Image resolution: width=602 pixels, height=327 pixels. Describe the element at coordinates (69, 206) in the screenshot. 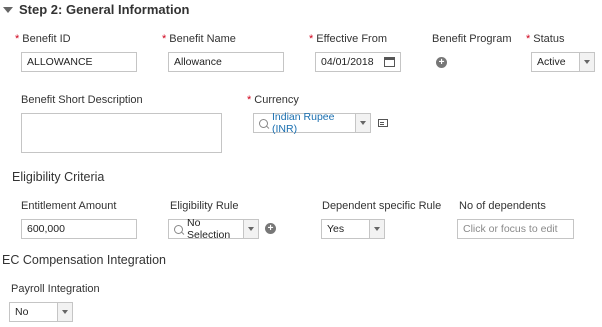

I see `entitlement-amount-label: Entitlement Amount` at that location.